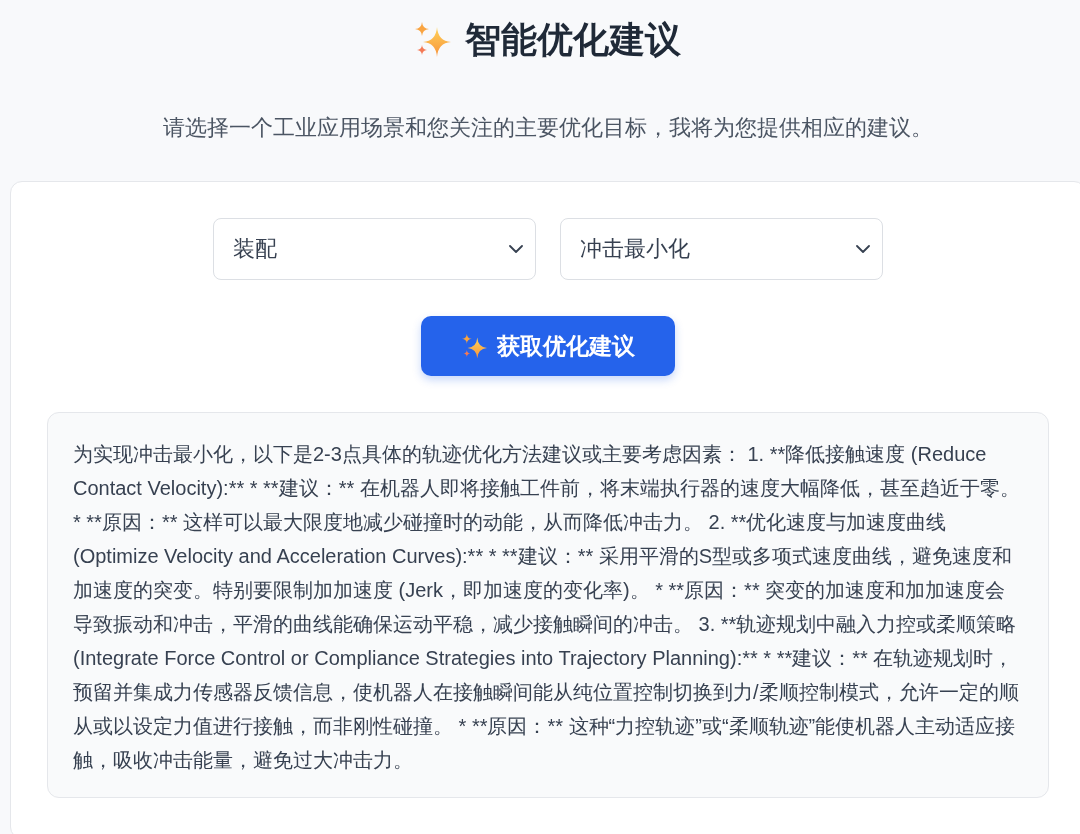  What do you see at coordinates (721, 249) in the screenshot?
I see `goal-dropdown: 冲击最小化` at bounding box center [721, 249].